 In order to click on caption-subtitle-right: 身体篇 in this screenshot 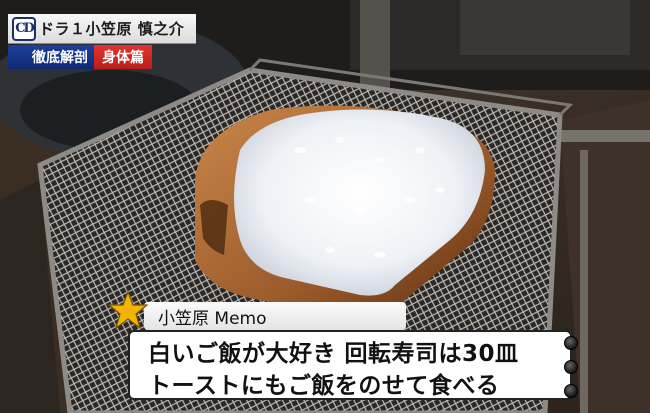, I will do `click(123, 57)`.